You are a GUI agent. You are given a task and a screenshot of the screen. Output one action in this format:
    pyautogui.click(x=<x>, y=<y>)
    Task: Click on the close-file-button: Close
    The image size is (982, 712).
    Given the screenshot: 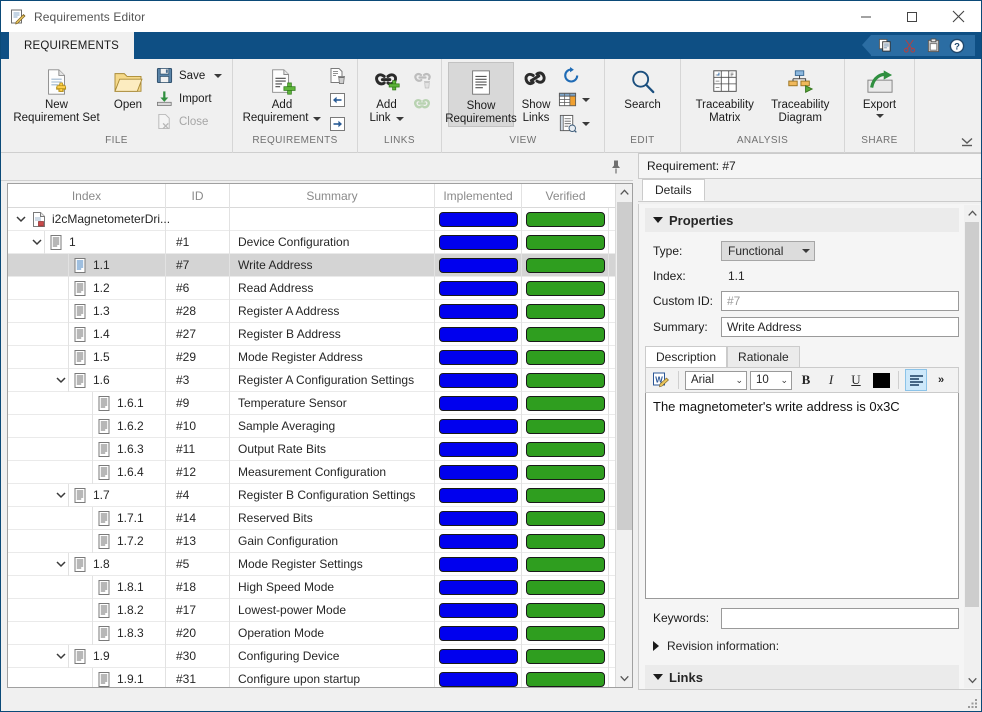 What is the action you would take?
    pyautogui.click(x=188, y=121)
    